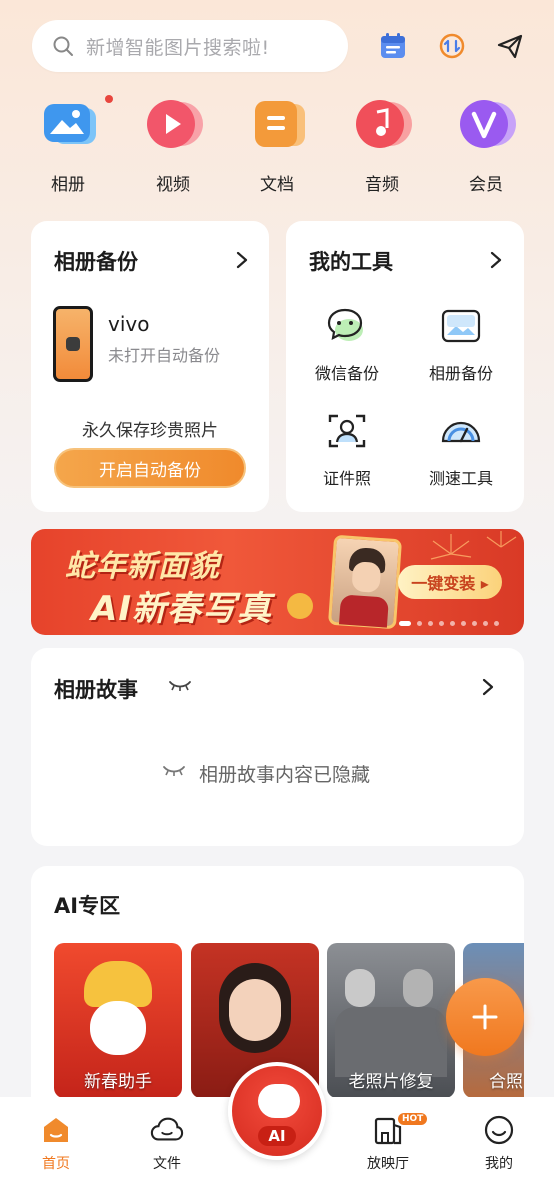 This screenshot has height=1180, width=554. I want to click on tool-speed-test: 测速工具, so click(461, 449).